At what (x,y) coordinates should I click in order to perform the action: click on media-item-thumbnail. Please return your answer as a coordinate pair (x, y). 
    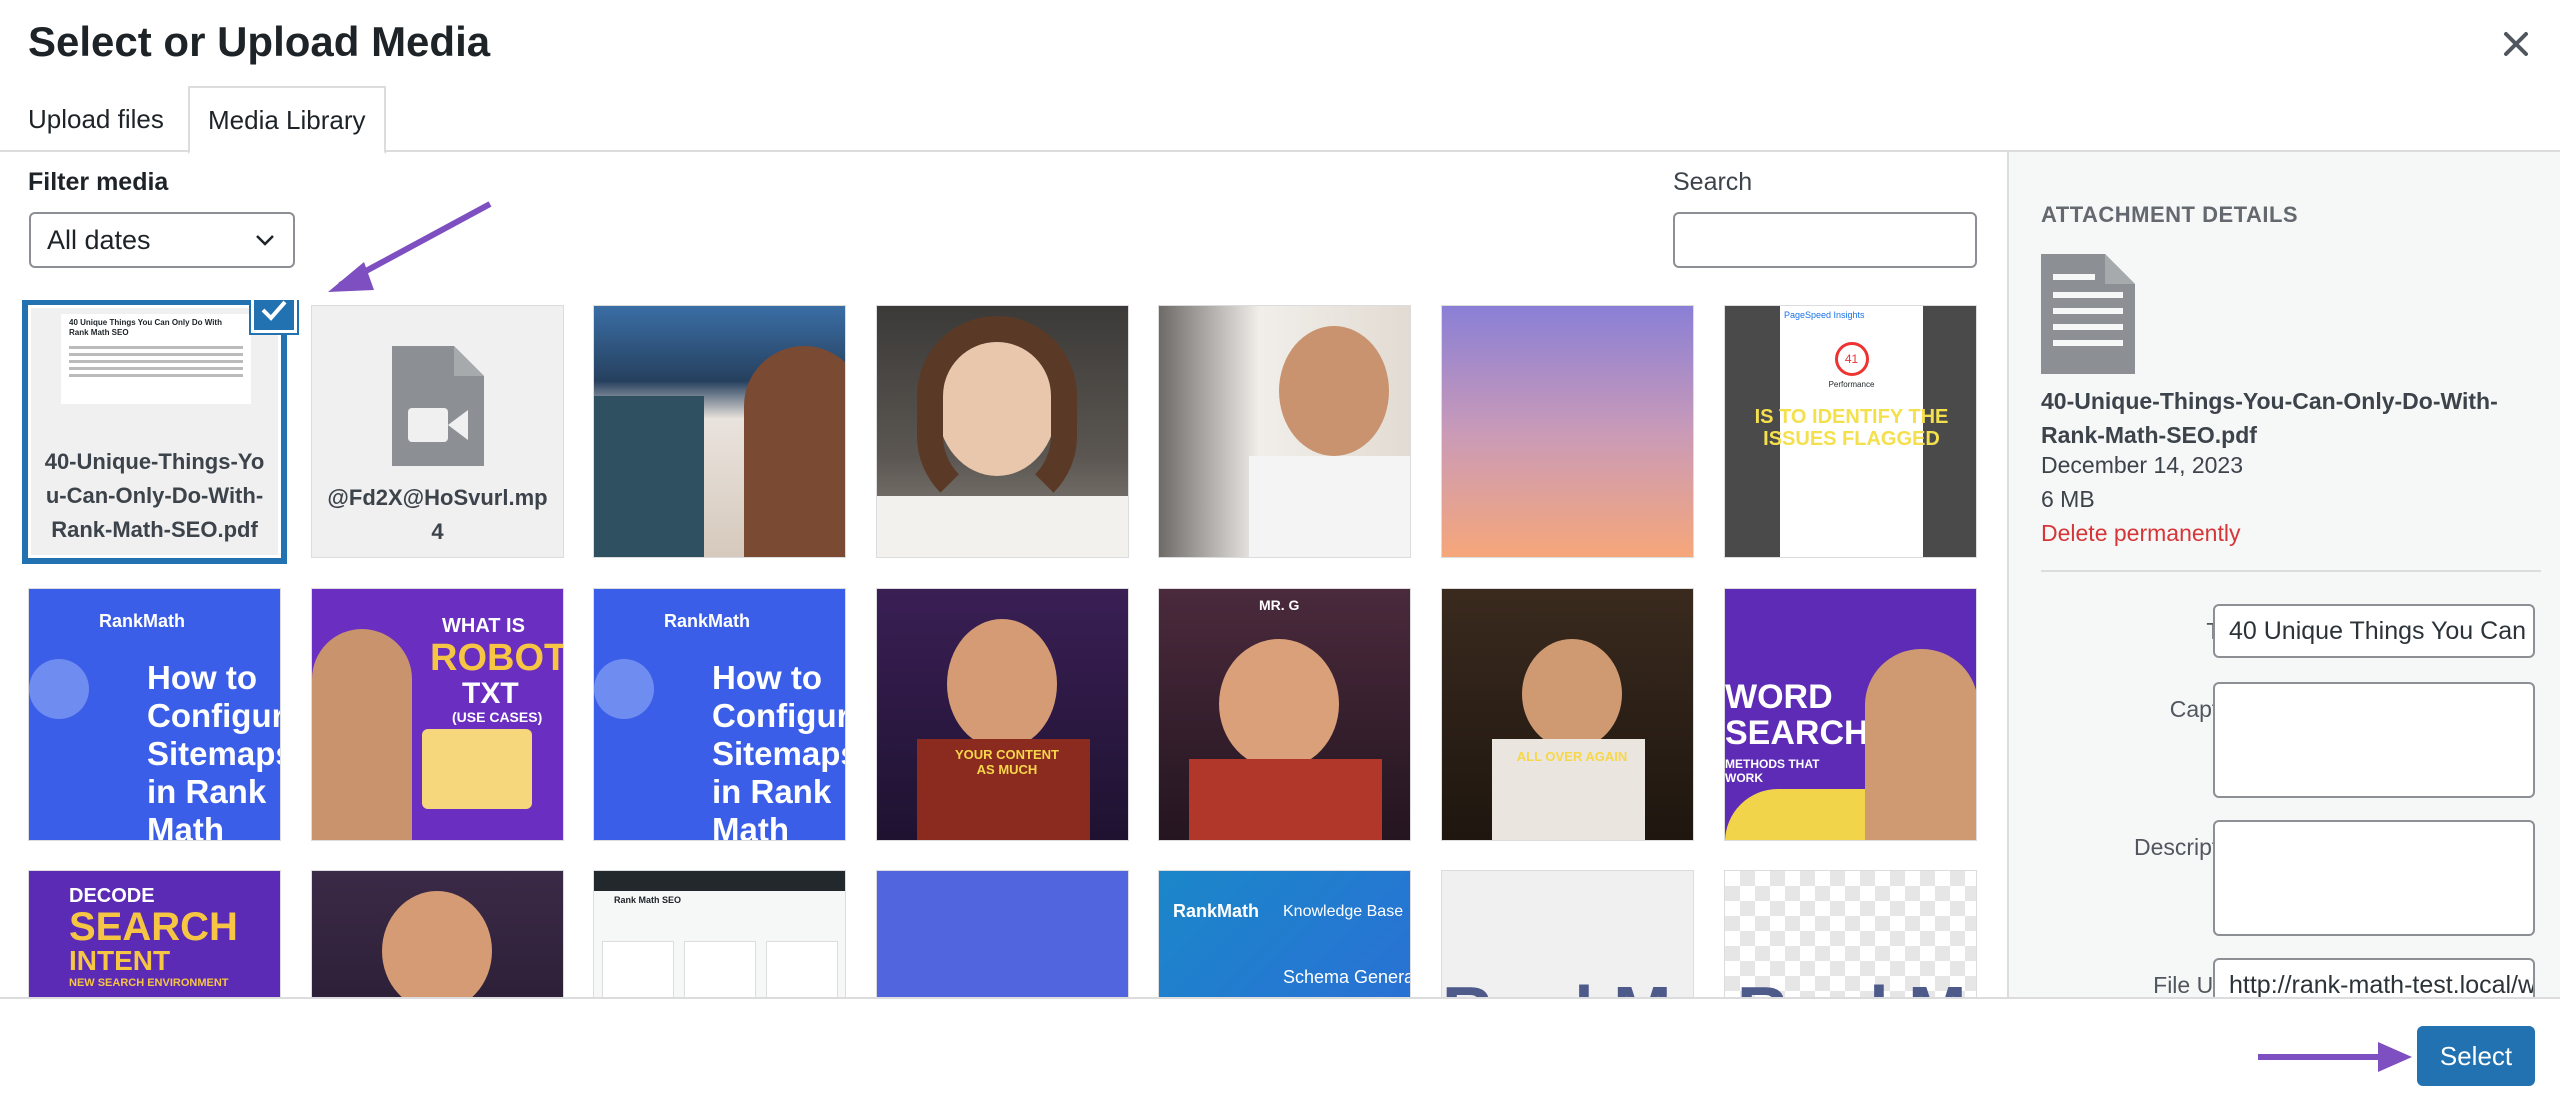
    Looking at the image, I should click on (437, 933).